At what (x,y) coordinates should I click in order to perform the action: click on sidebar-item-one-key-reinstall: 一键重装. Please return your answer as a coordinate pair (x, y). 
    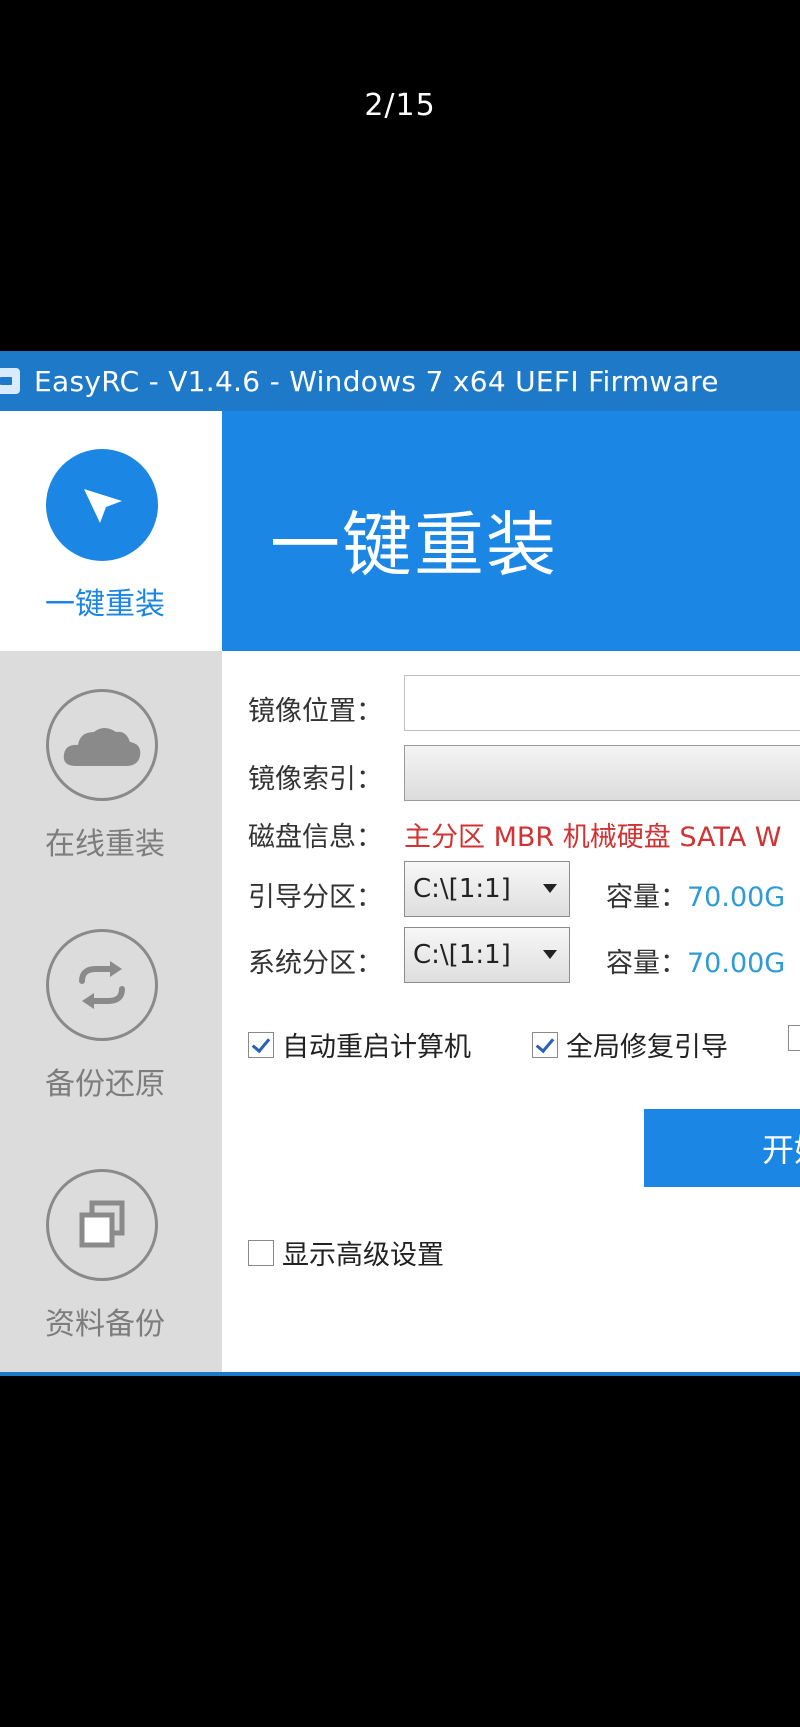
    Looking at the image, I should click on (111, 531).